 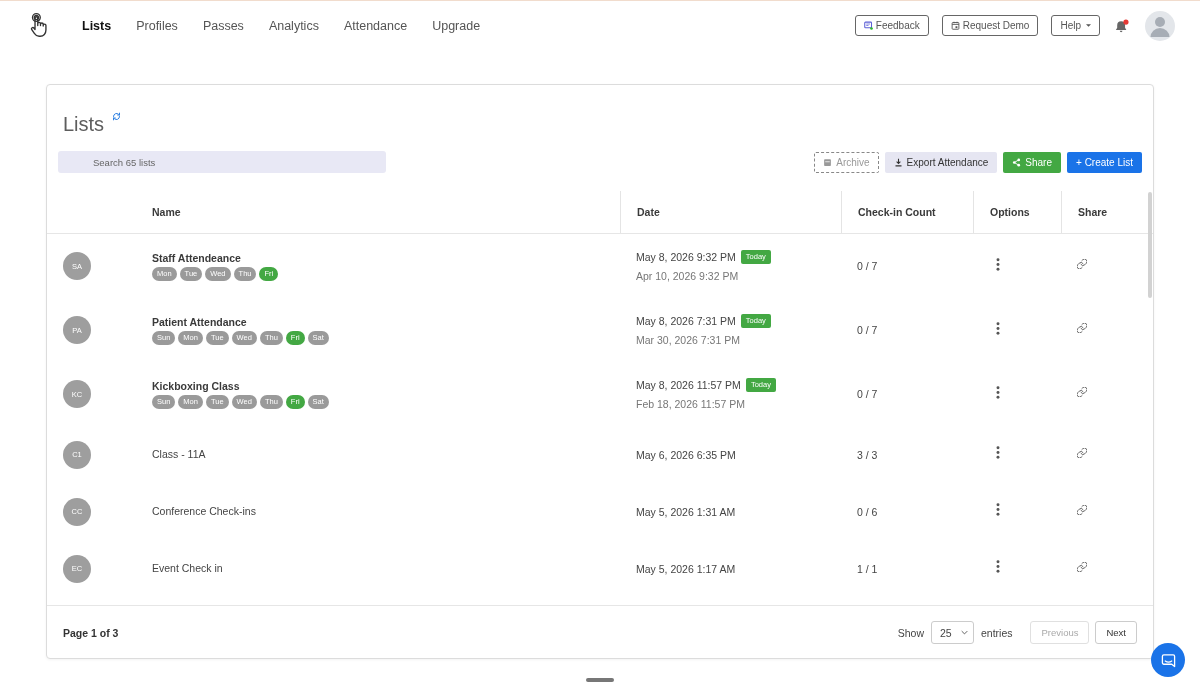 I want to click on share-icon, so click(x=1017, y=162).